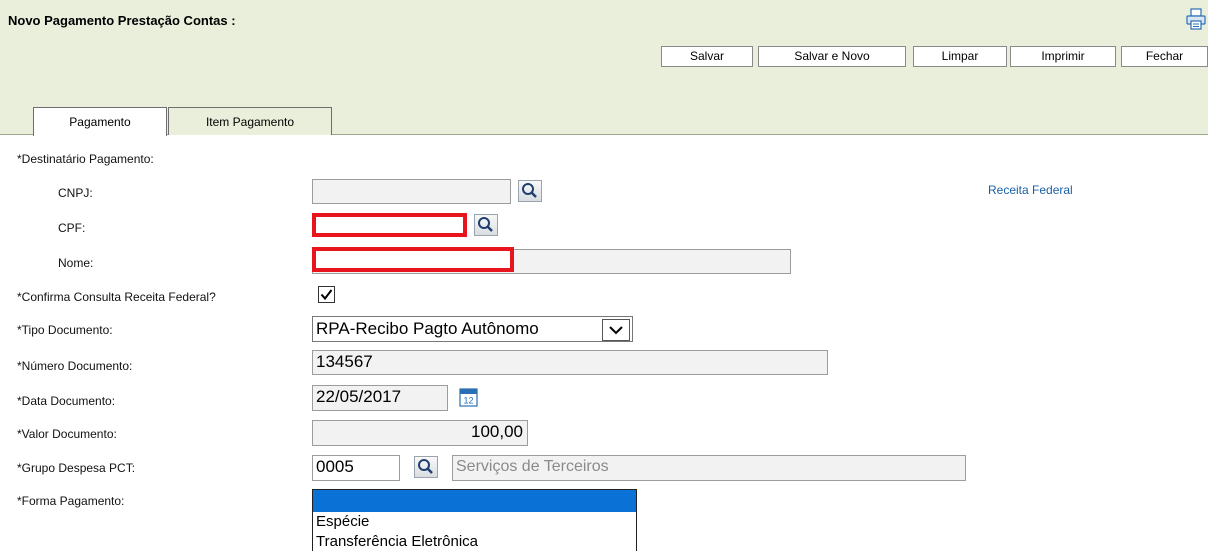 Image resolution: width=1208 pixels, height=551 pixels. I want to click on cpf-label: CPF:, so click(72, 228).